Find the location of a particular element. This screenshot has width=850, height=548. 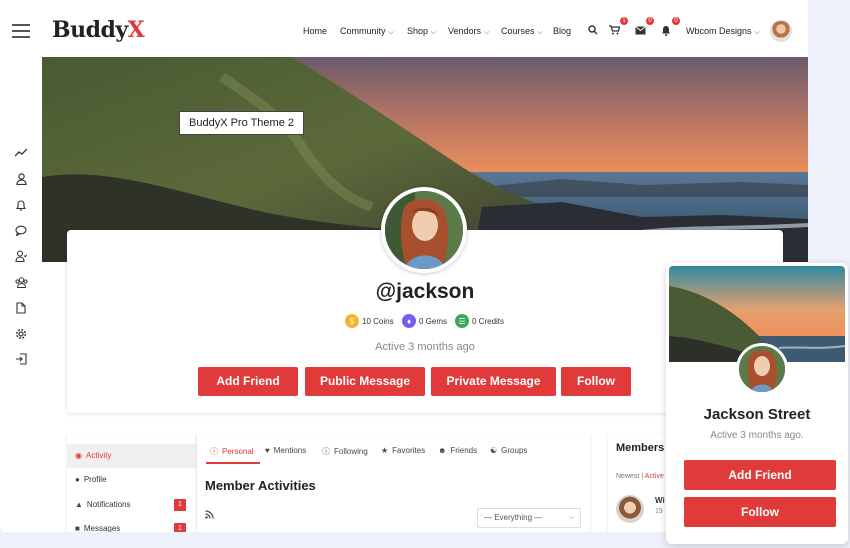

user-icon is located at coordinates (21, 179).